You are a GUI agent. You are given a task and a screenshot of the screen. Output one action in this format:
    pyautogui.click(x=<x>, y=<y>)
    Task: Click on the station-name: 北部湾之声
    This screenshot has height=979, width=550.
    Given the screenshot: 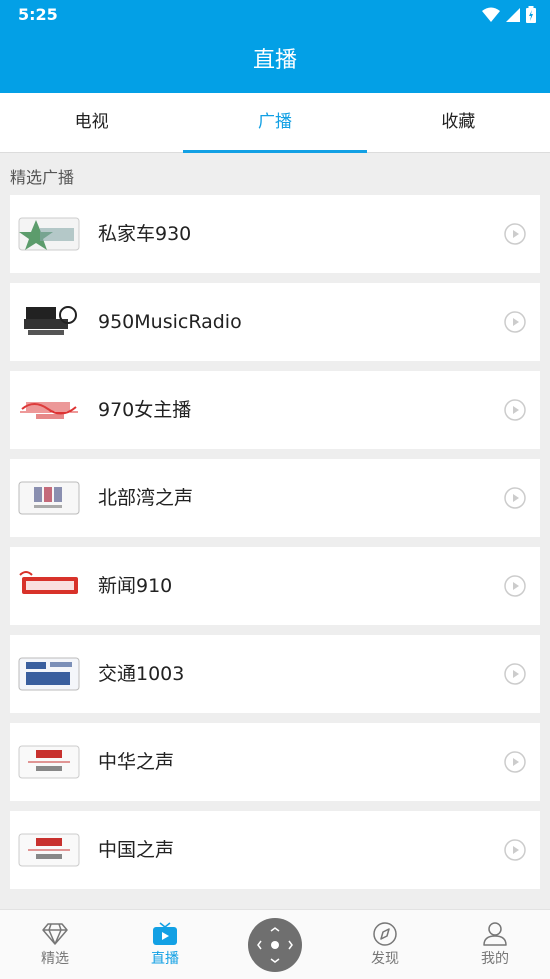 What is the action you would take?
    pyautogui.click(x=146, y=498)
    